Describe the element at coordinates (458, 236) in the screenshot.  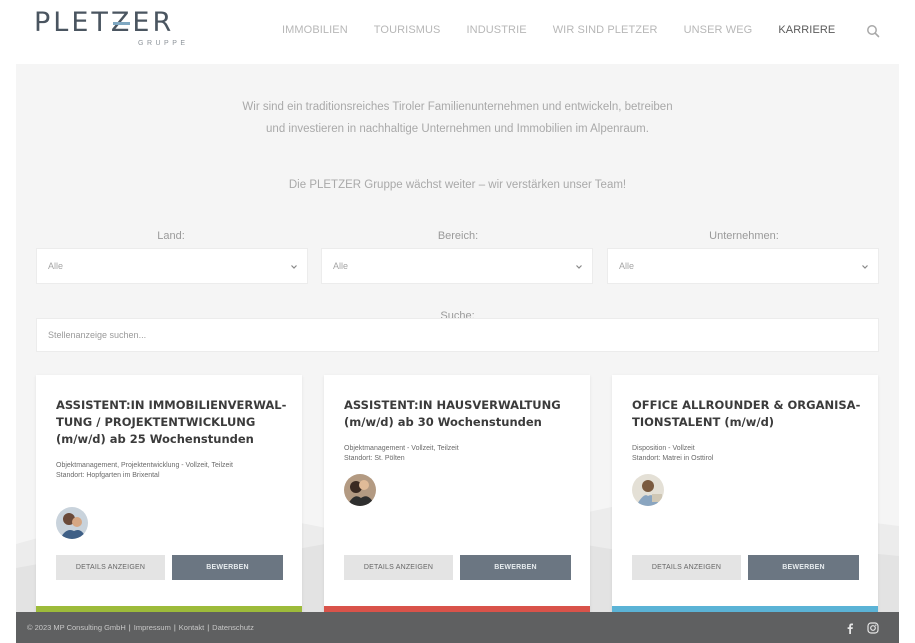
I see `bereich-label: Bereich:` at that location.